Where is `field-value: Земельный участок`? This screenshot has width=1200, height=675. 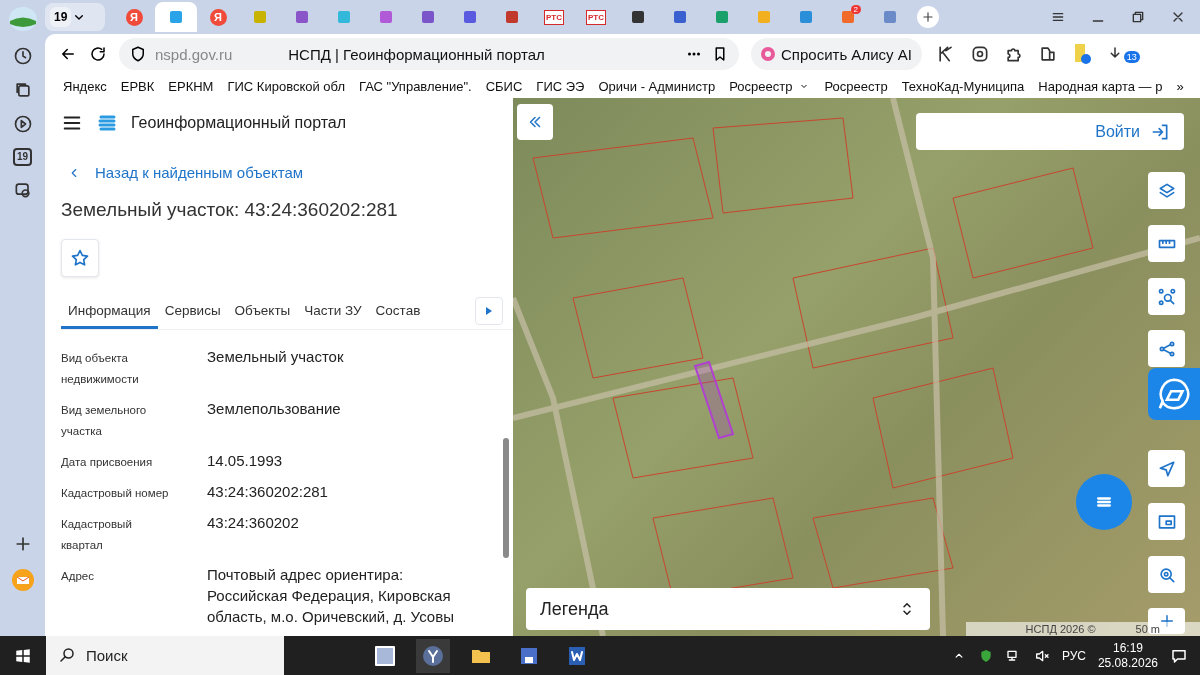 field-value: Земельный участок is located at coordinates (276, 357).